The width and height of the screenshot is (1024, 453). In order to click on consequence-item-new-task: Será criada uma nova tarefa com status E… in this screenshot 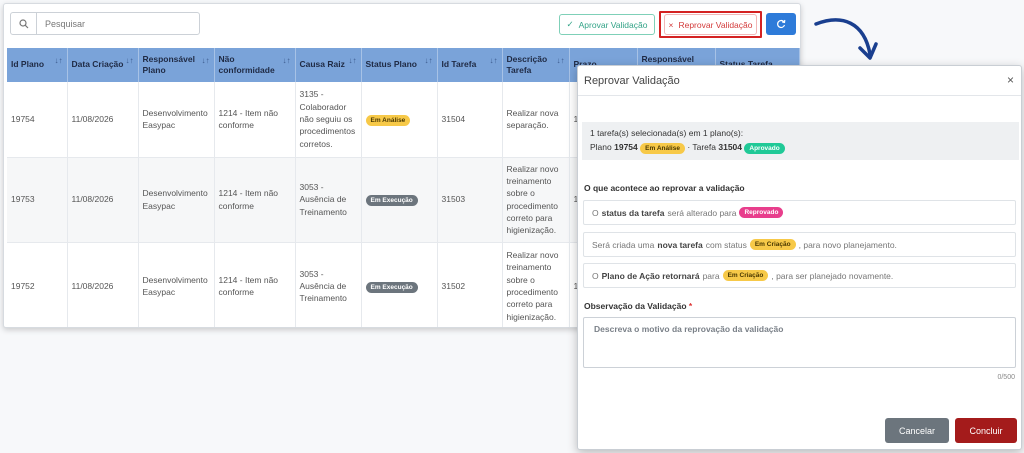, I will do `click(799, 244)`.